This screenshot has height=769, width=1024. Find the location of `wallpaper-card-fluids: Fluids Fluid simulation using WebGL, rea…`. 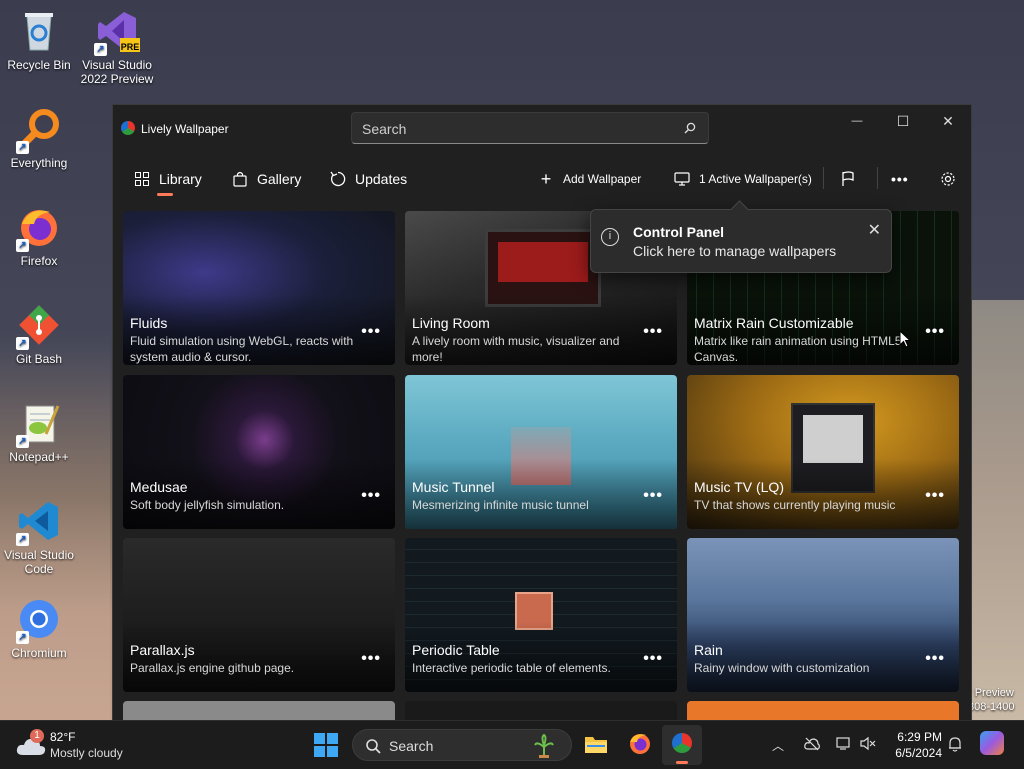

wallpaper-card-fluids: Fluids Fluid simulation using WebGL, rea… is located at coordinates (259, 288).